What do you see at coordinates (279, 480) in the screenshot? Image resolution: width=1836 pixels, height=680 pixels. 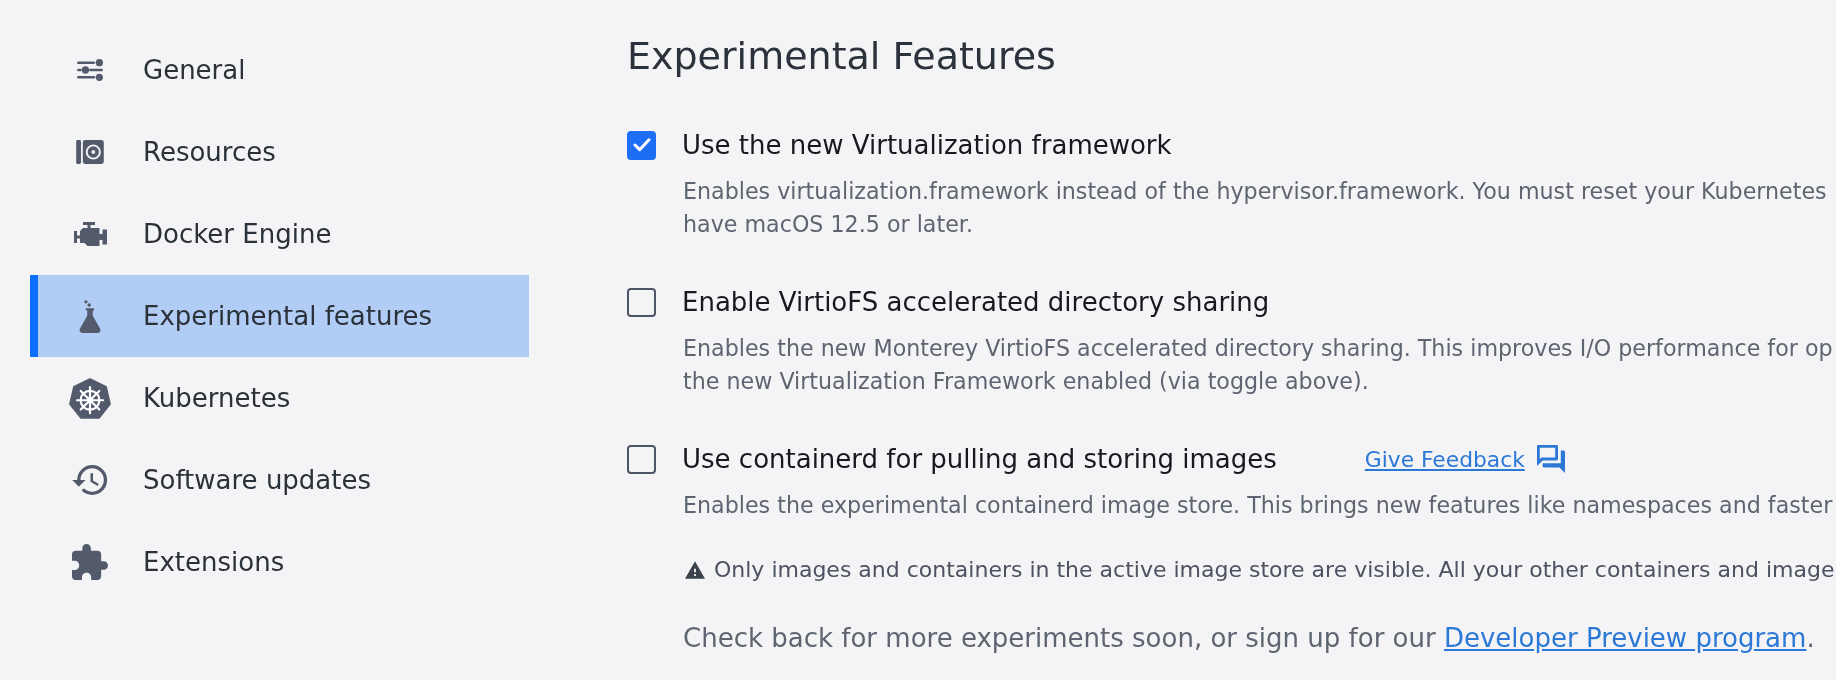 I see `sidebar-item: Software updates` at bounding box center [279, 480].